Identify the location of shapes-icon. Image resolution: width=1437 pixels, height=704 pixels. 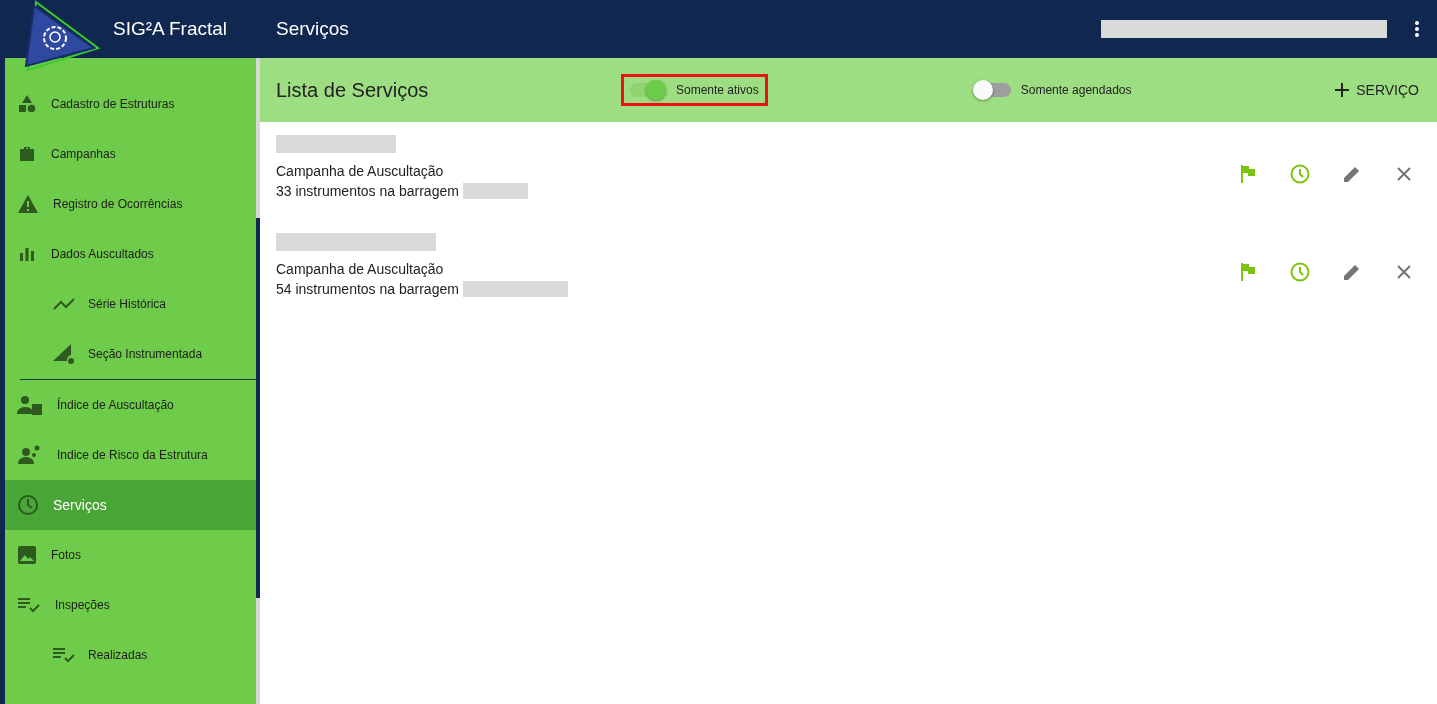
(27, 104).